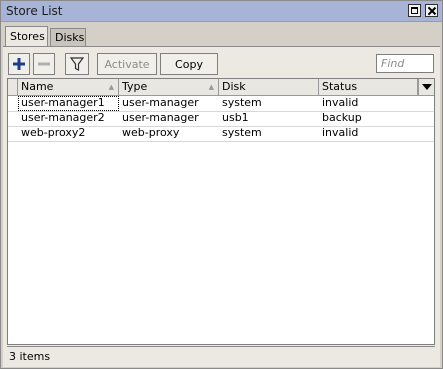  What do you see at coordinates (431, 10) in the screenshot?
I see `close-icon` at bounding box center [431, 10].